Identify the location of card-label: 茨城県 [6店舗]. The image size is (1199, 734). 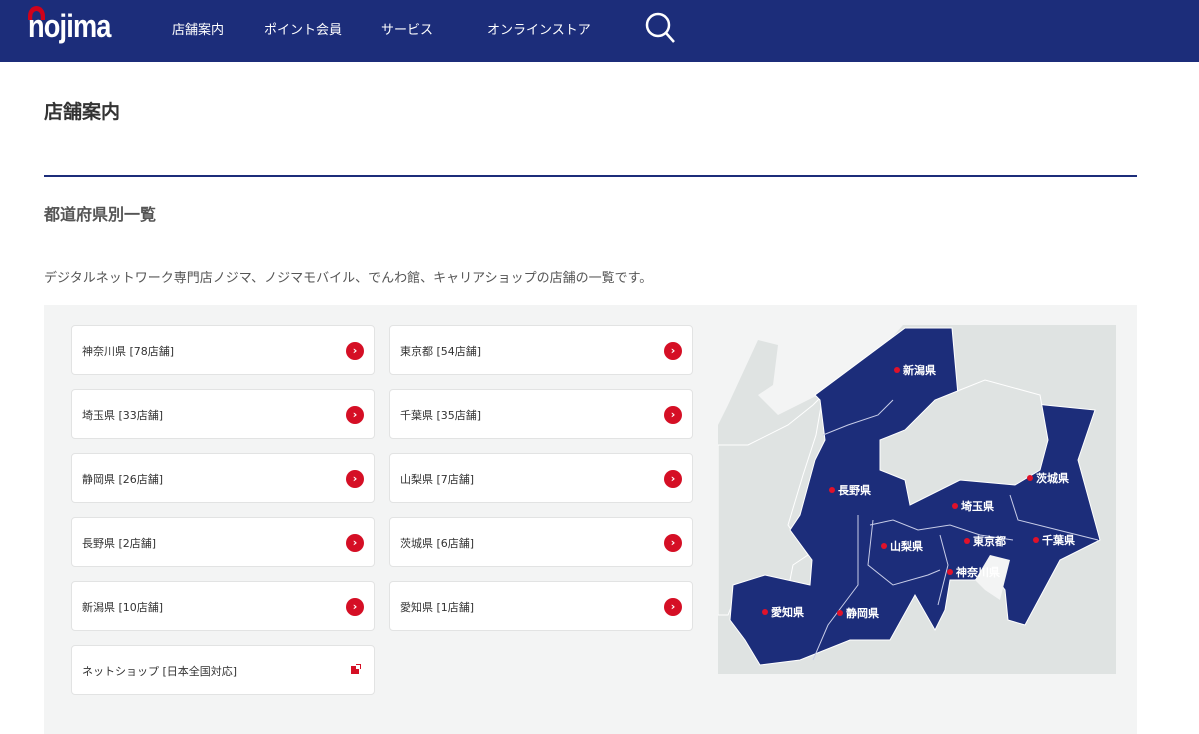
(437, 543).